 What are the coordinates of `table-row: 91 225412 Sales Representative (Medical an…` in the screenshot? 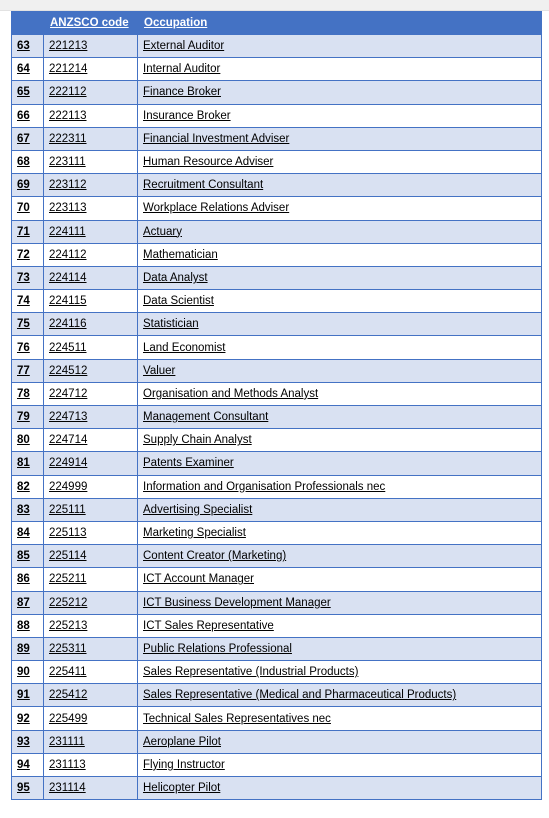 It's located at (276, 695).